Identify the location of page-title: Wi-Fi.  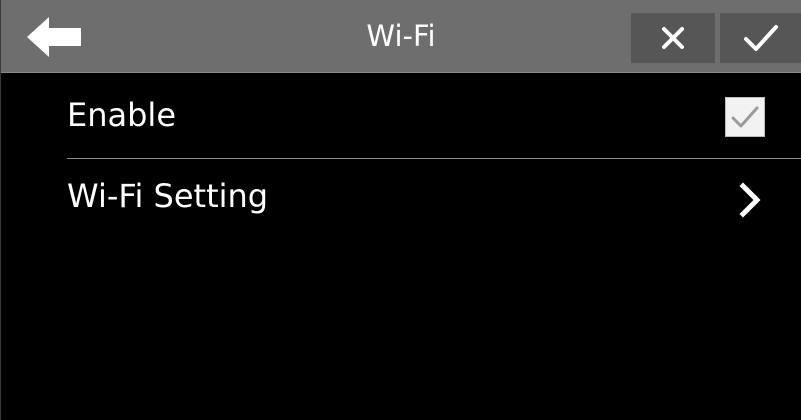
(401, 36).